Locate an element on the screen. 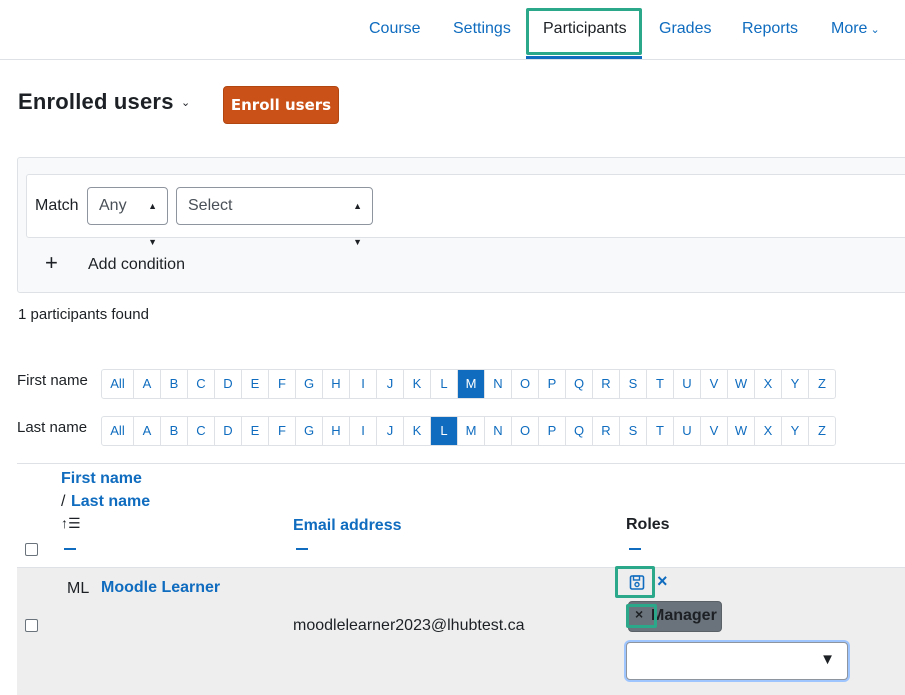  first-name-initial-p: P is located at coordinates (551, 384).